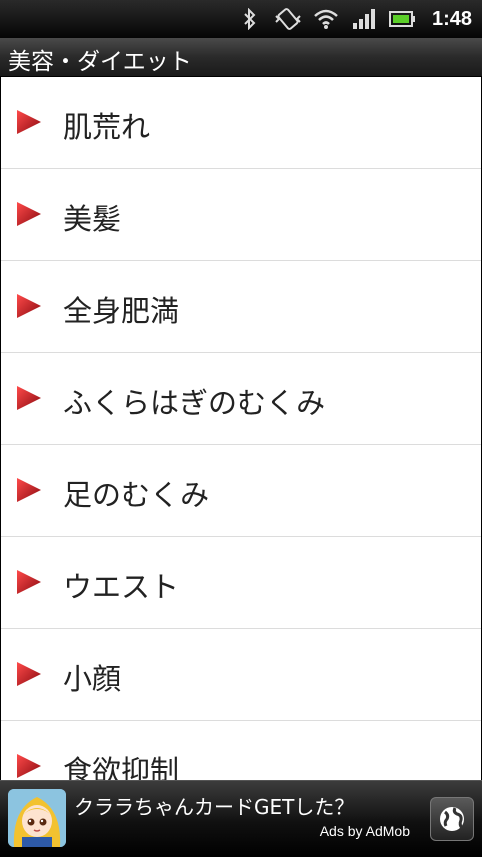 The image size is (482, 857). I want to click on list-item-label: ウエスト, so click(121, 587).